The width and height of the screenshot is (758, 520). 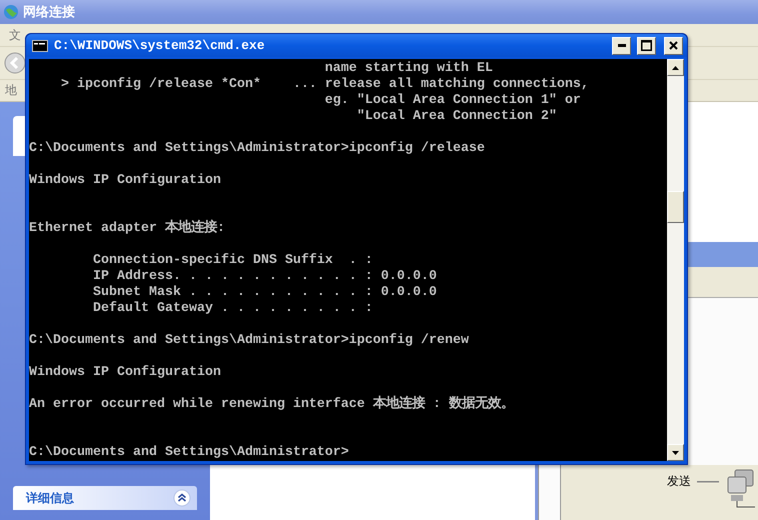 What do you see at coordinates (265, 277) in the screenshot?
I see `console-line: IP Address. . . . . . . . . . . . : 0.0.0.0` at bounding box center [265, 277].